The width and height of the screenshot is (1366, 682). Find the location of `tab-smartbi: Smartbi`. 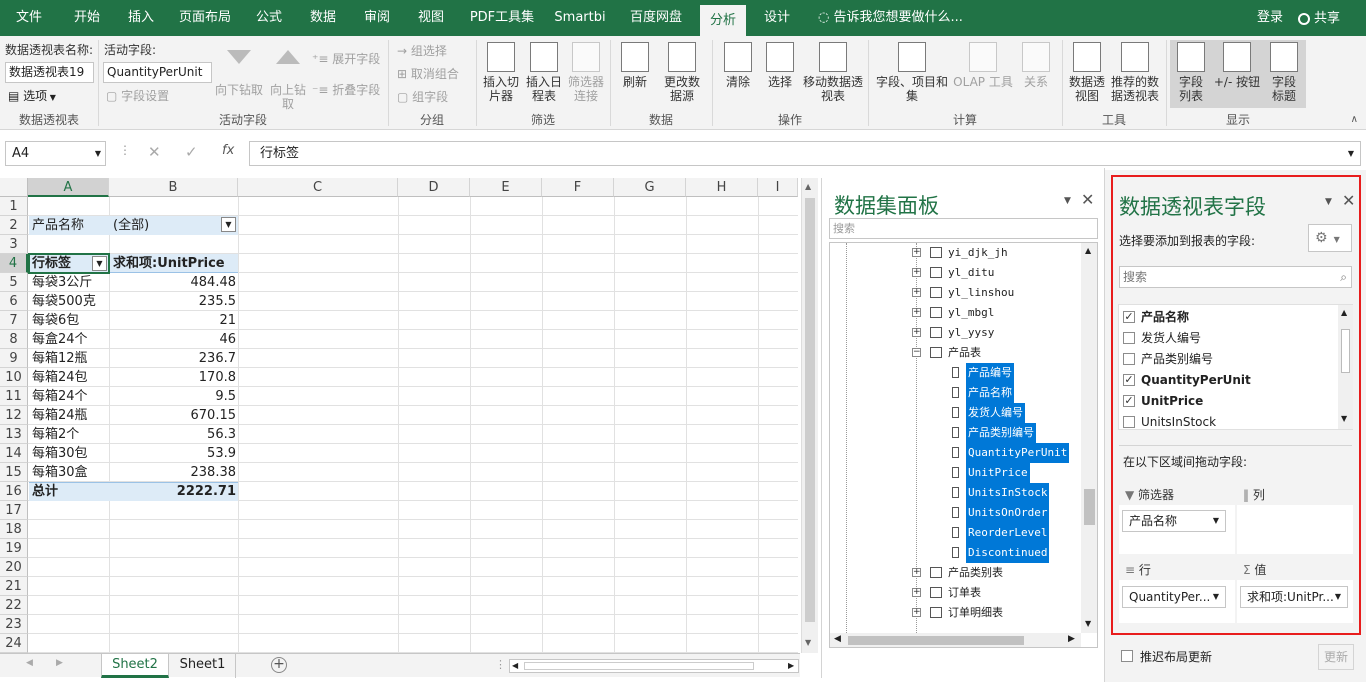

tab-smartbi: Smartbi is located at coordinates (580, 18).